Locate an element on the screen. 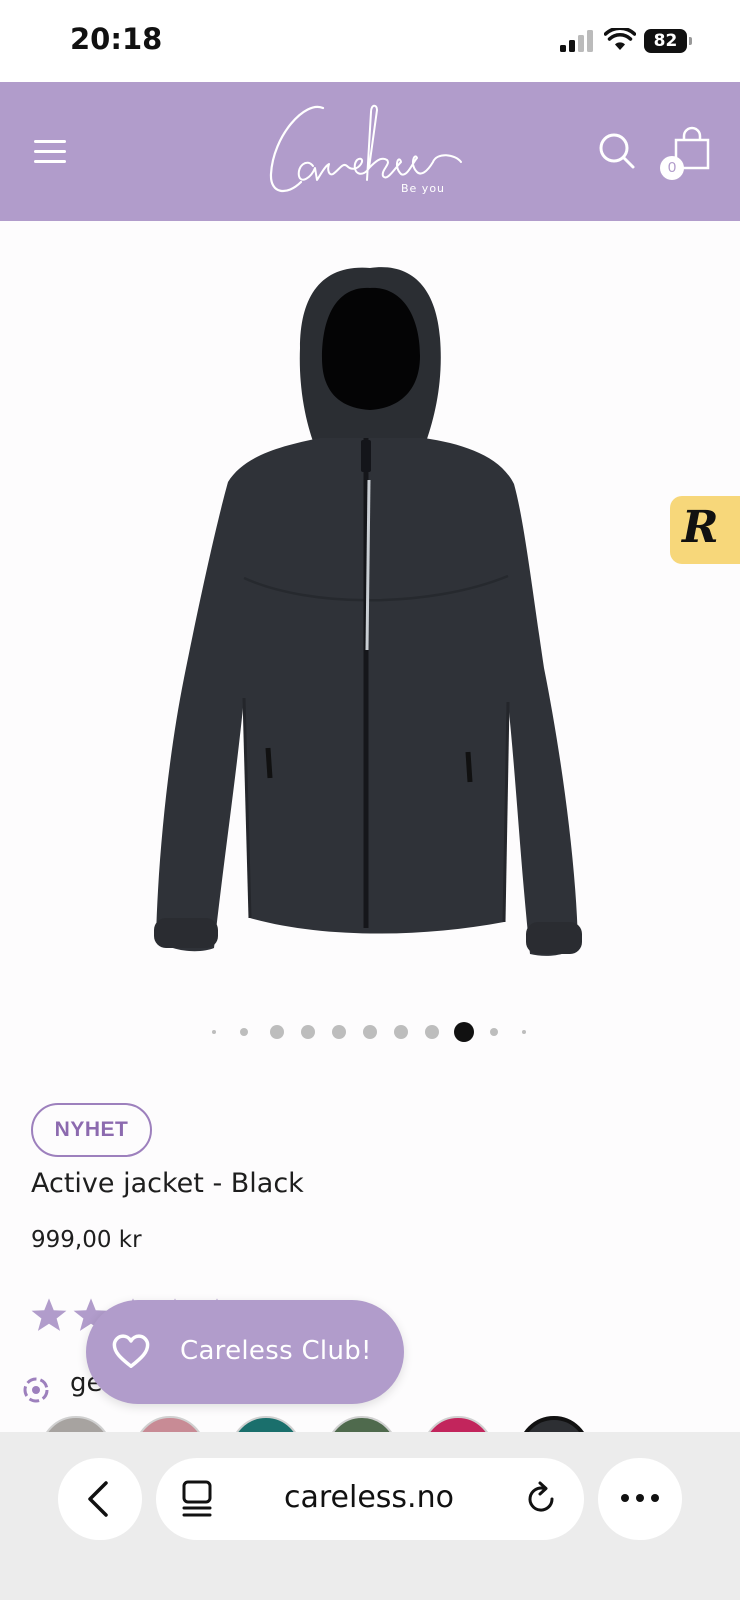  cart-count-badge: 0 is located at coordinates (672, 168).